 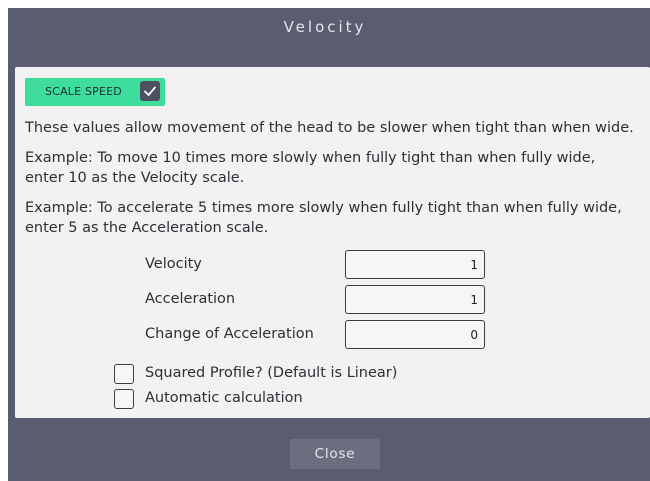 I want to click on scale-speed-label: SCALE SPEED, so click(x=83, y=91).